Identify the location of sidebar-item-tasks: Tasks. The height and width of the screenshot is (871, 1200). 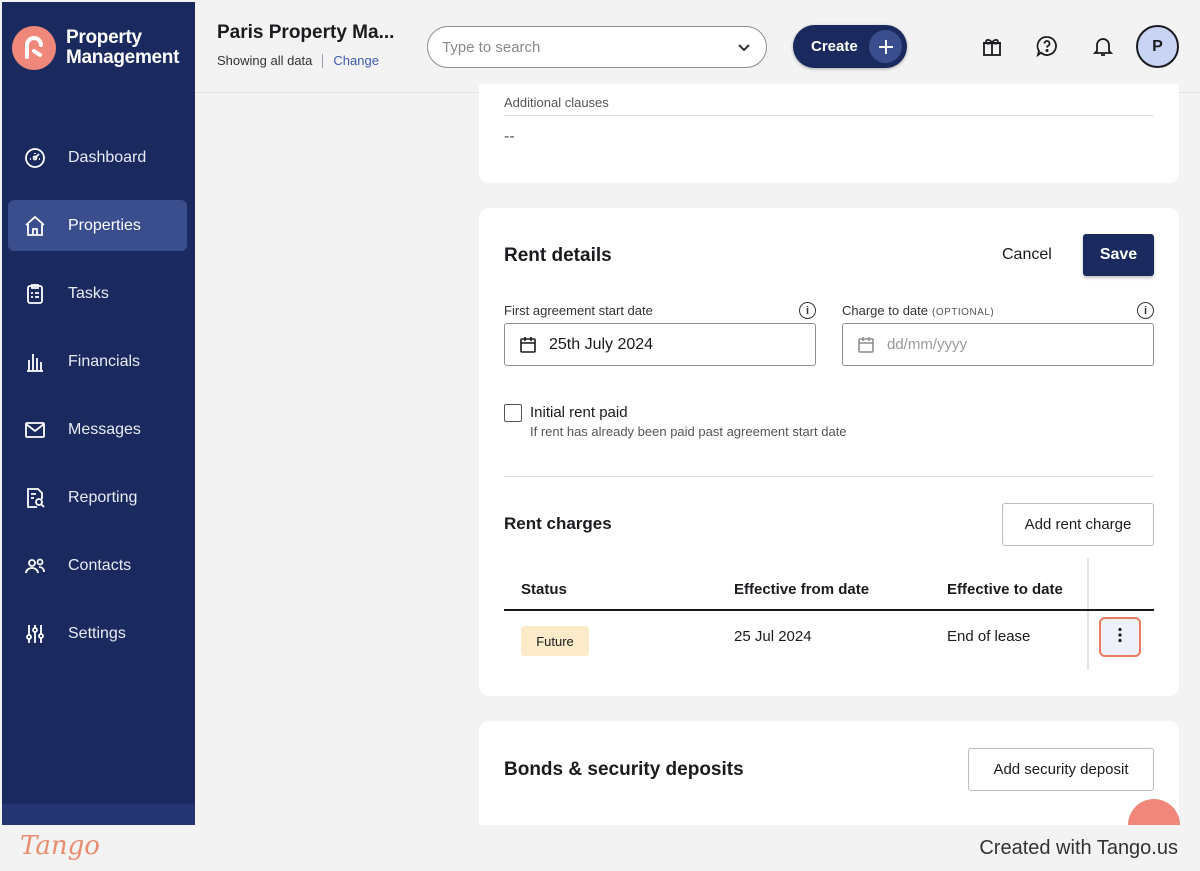
(97, 293).